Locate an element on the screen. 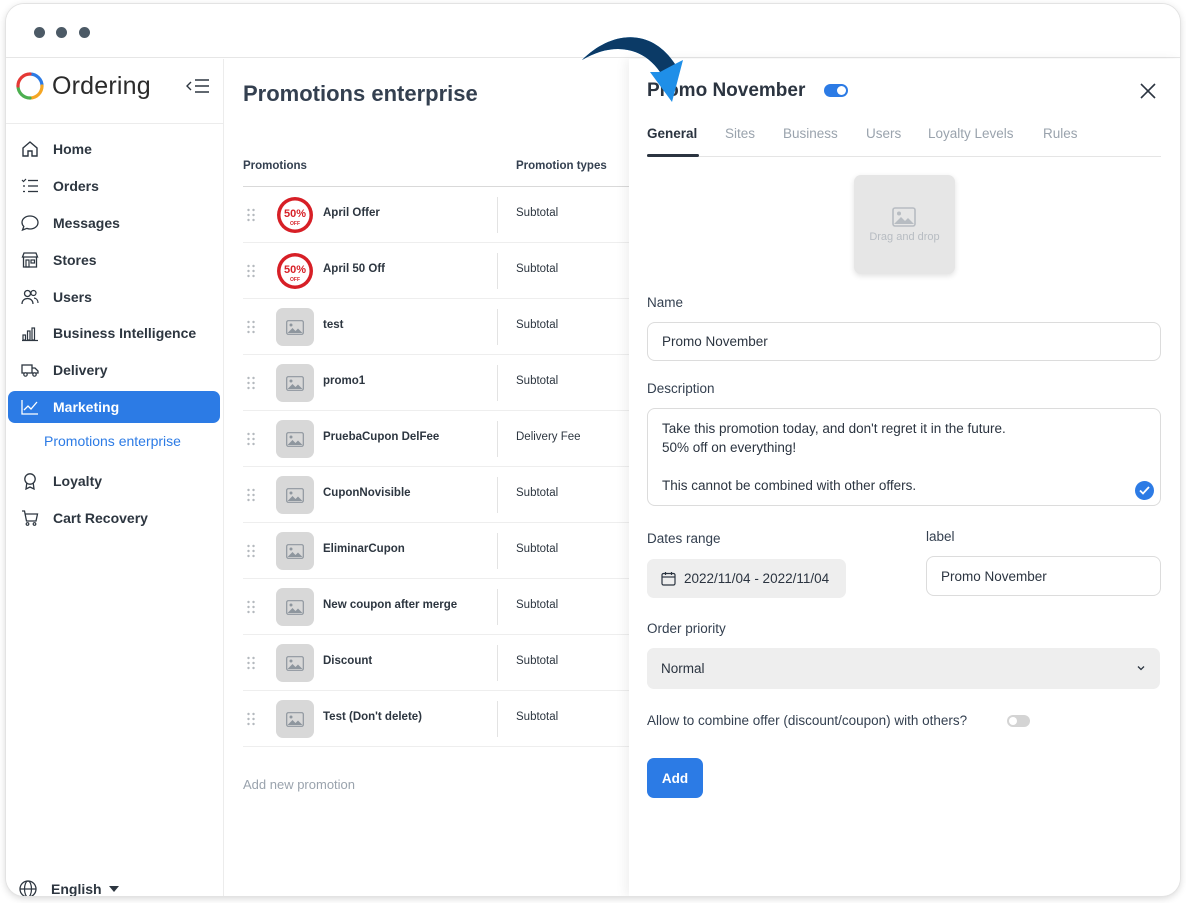 The width and height of the screenshot is (1186, 903). bar-chart-icon is located at coordinates (30, 333).